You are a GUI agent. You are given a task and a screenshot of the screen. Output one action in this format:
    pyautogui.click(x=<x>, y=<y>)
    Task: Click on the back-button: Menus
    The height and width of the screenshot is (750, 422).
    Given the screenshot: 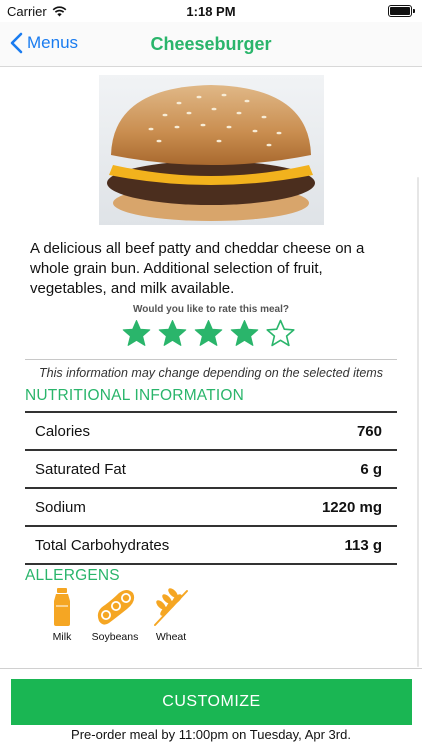 What is the action you would take?
    pyautogui.click(x=44, y=43)
    